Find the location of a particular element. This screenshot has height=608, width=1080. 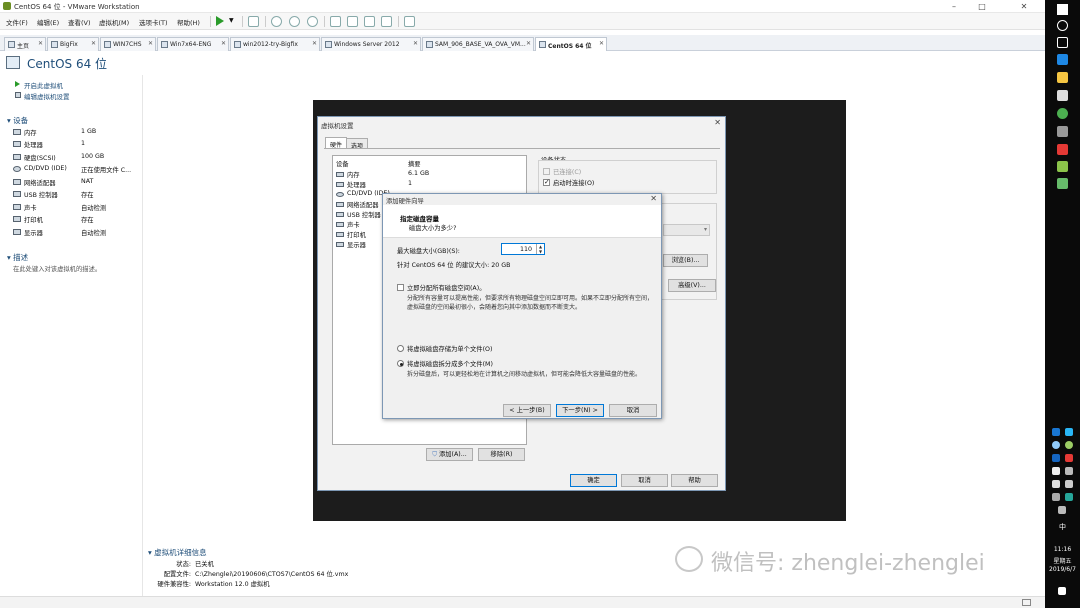

input-language-indicator: 中 is located at coordinates (1062, 527).